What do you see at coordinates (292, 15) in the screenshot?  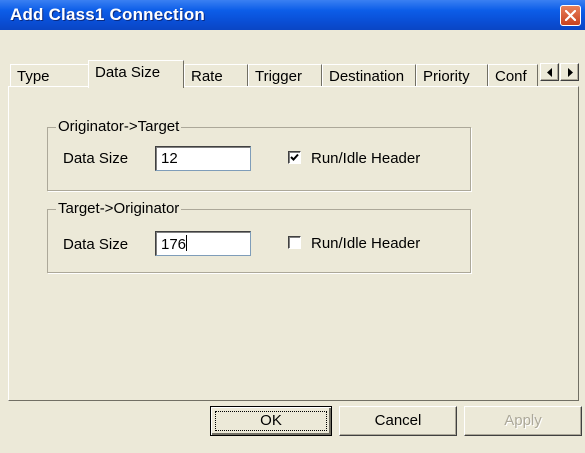 I see `title-bar: Add Class1 Connection` at bounding box center [292, 15].